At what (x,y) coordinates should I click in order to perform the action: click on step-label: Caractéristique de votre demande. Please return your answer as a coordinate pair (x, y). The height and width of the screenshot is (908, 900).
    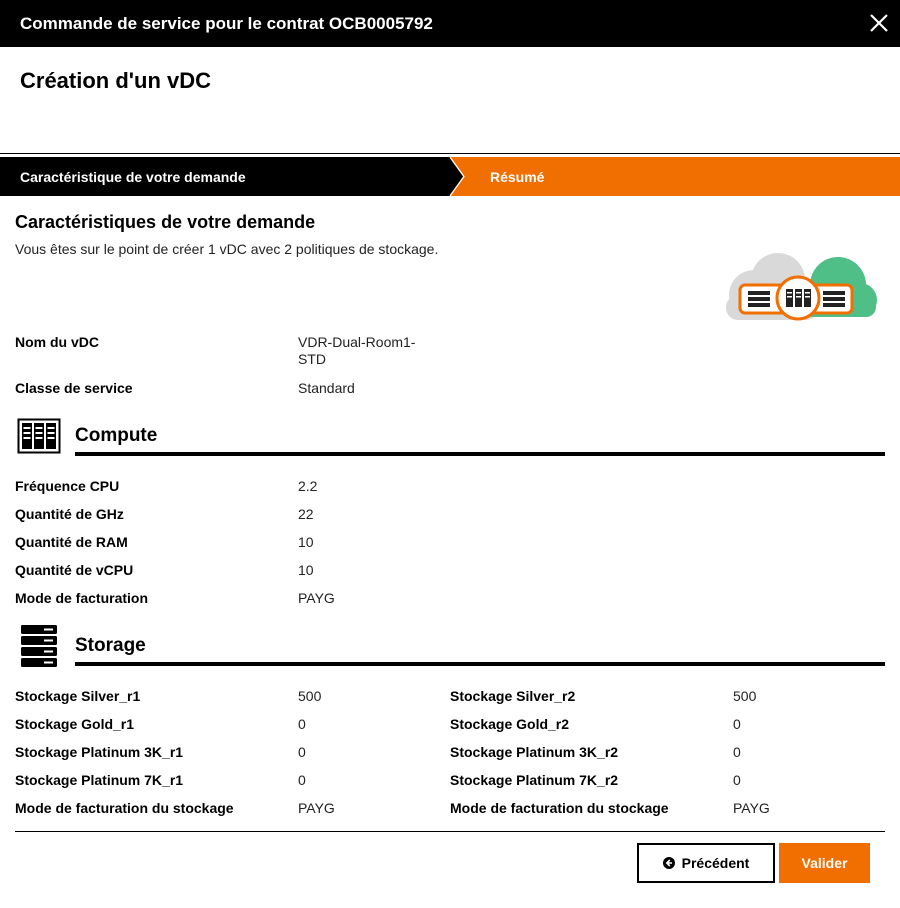
    Looking at the image, I should click on (133, 177).